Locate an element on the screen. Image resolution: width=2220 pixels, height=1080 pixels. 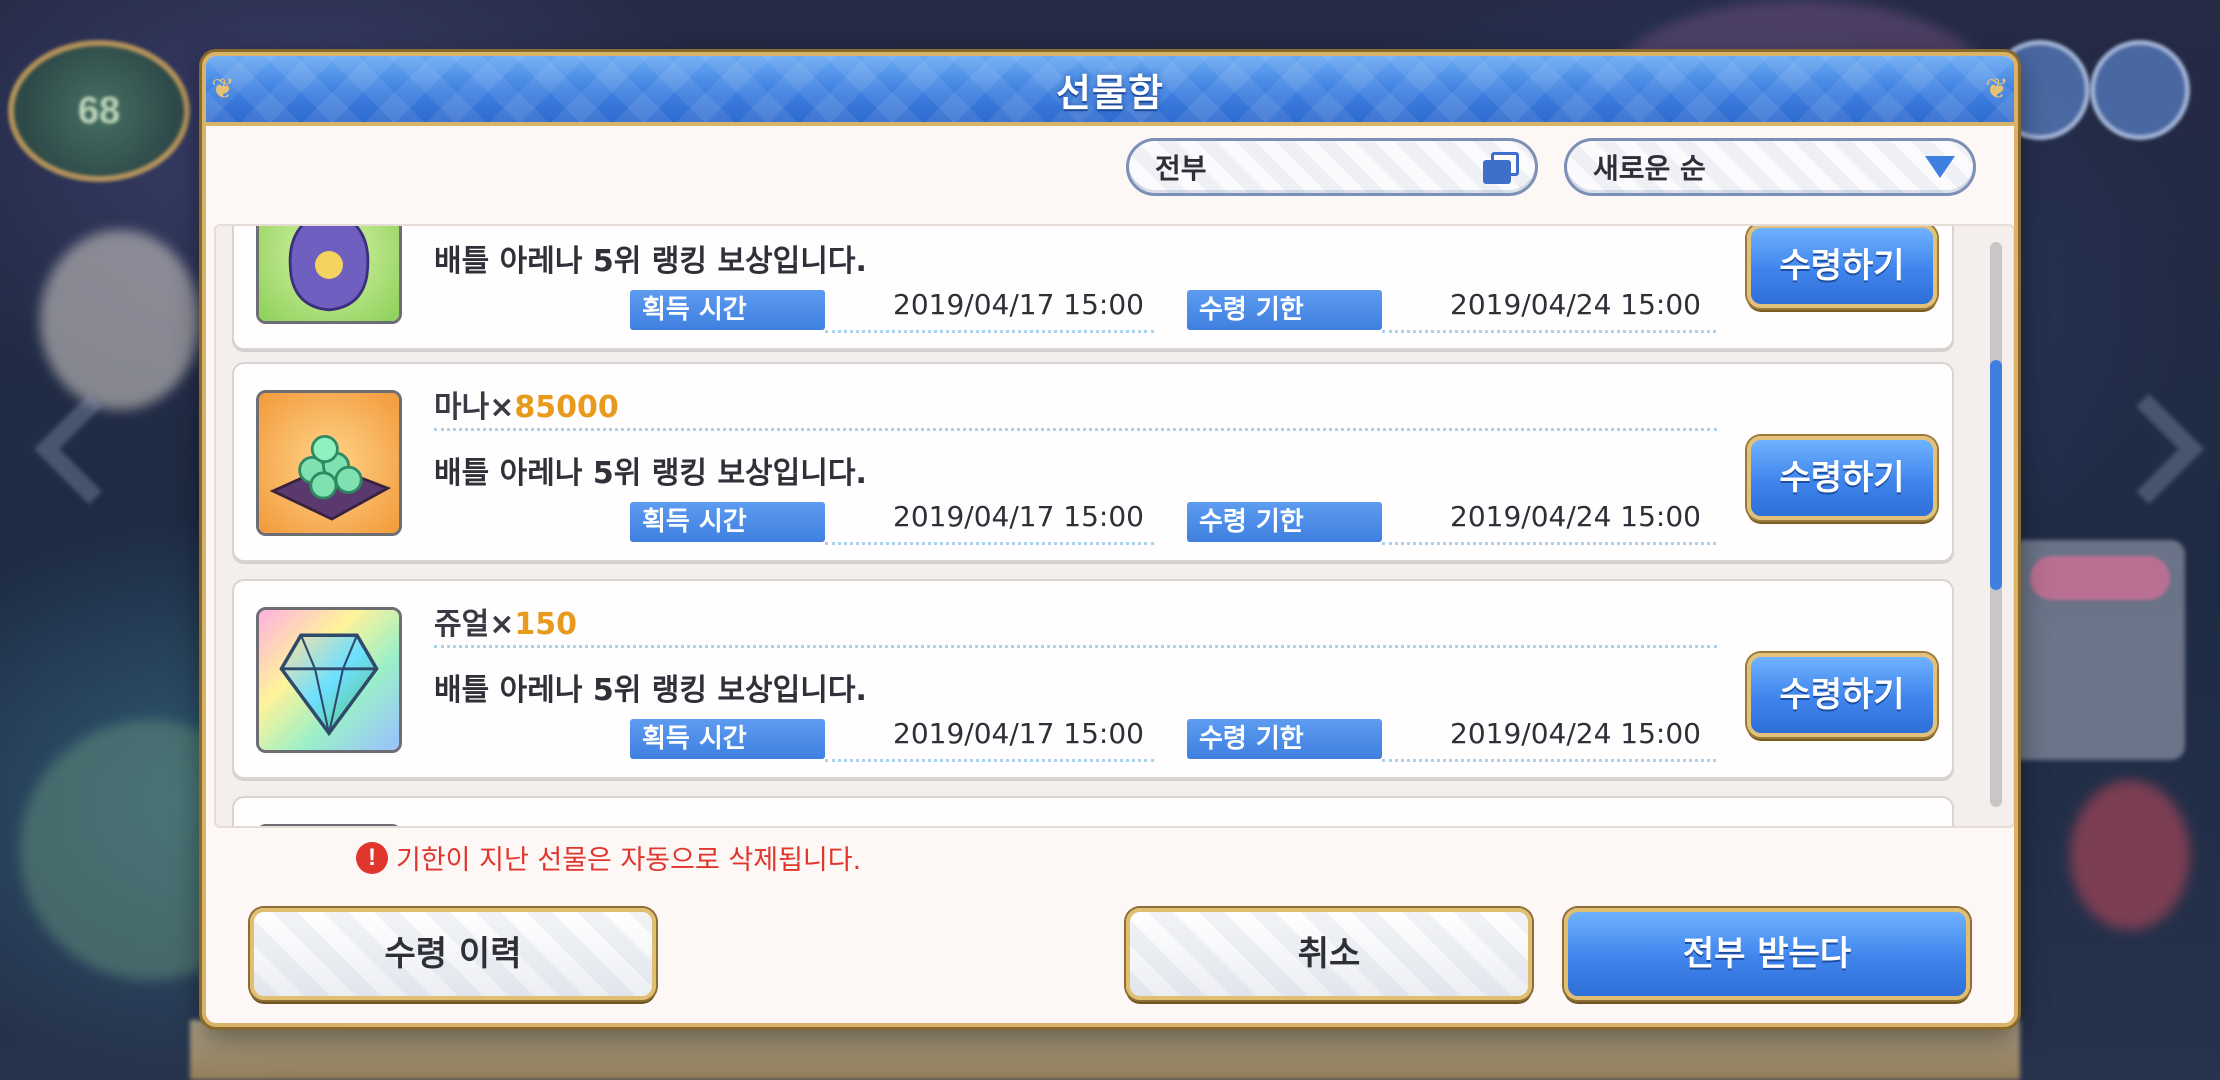
gift-name: 마나×85000 is located at coordinates (526, 407).